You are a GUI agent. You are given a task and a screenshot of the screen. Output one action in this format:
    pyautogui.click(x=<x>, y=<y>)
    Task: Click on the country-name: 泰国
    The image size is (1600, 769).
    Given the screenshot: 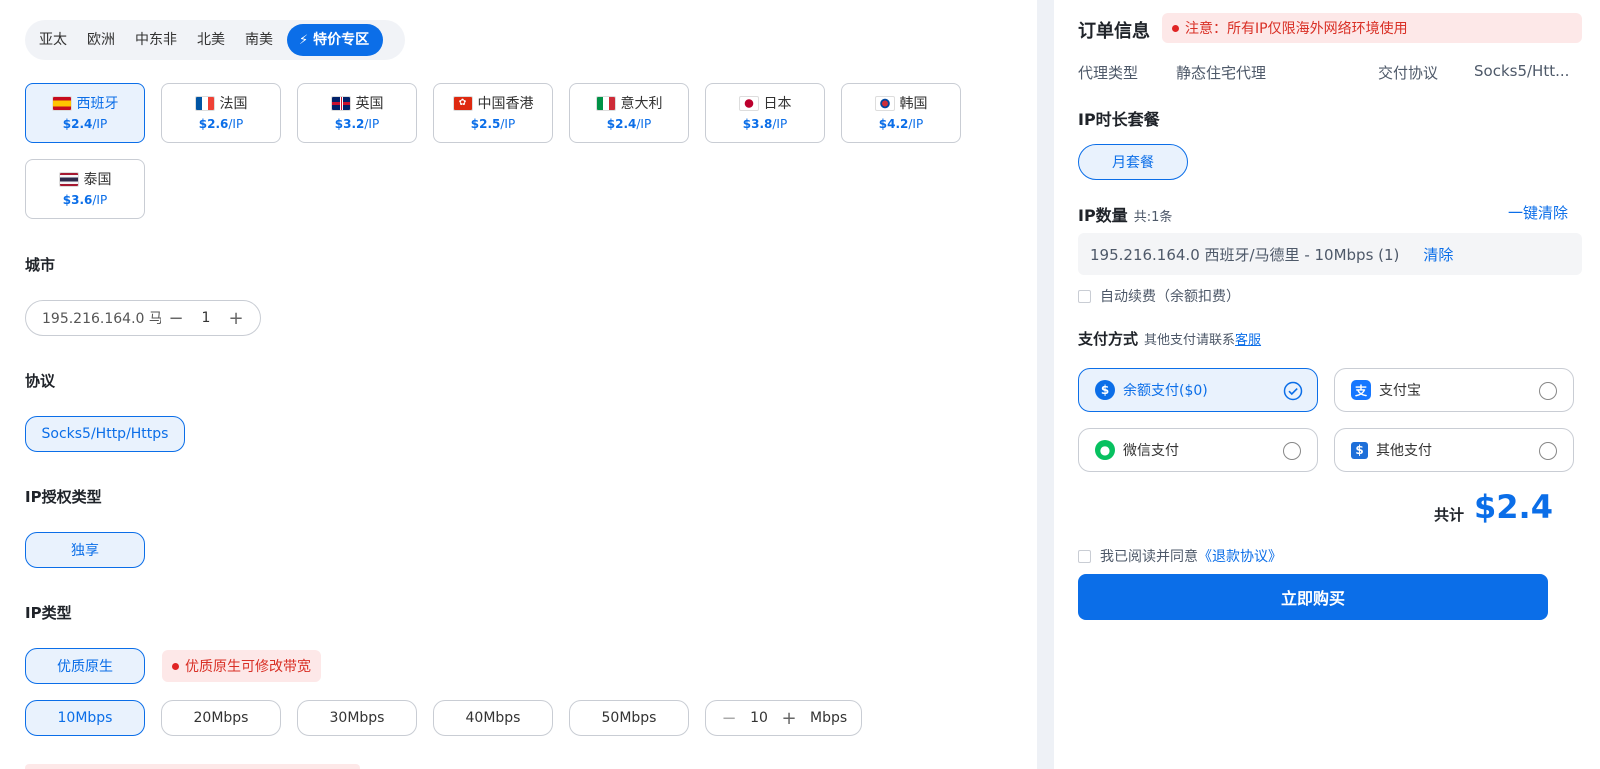 What is the action you would take?
    pyautogui.click(x=97, y=180)
    